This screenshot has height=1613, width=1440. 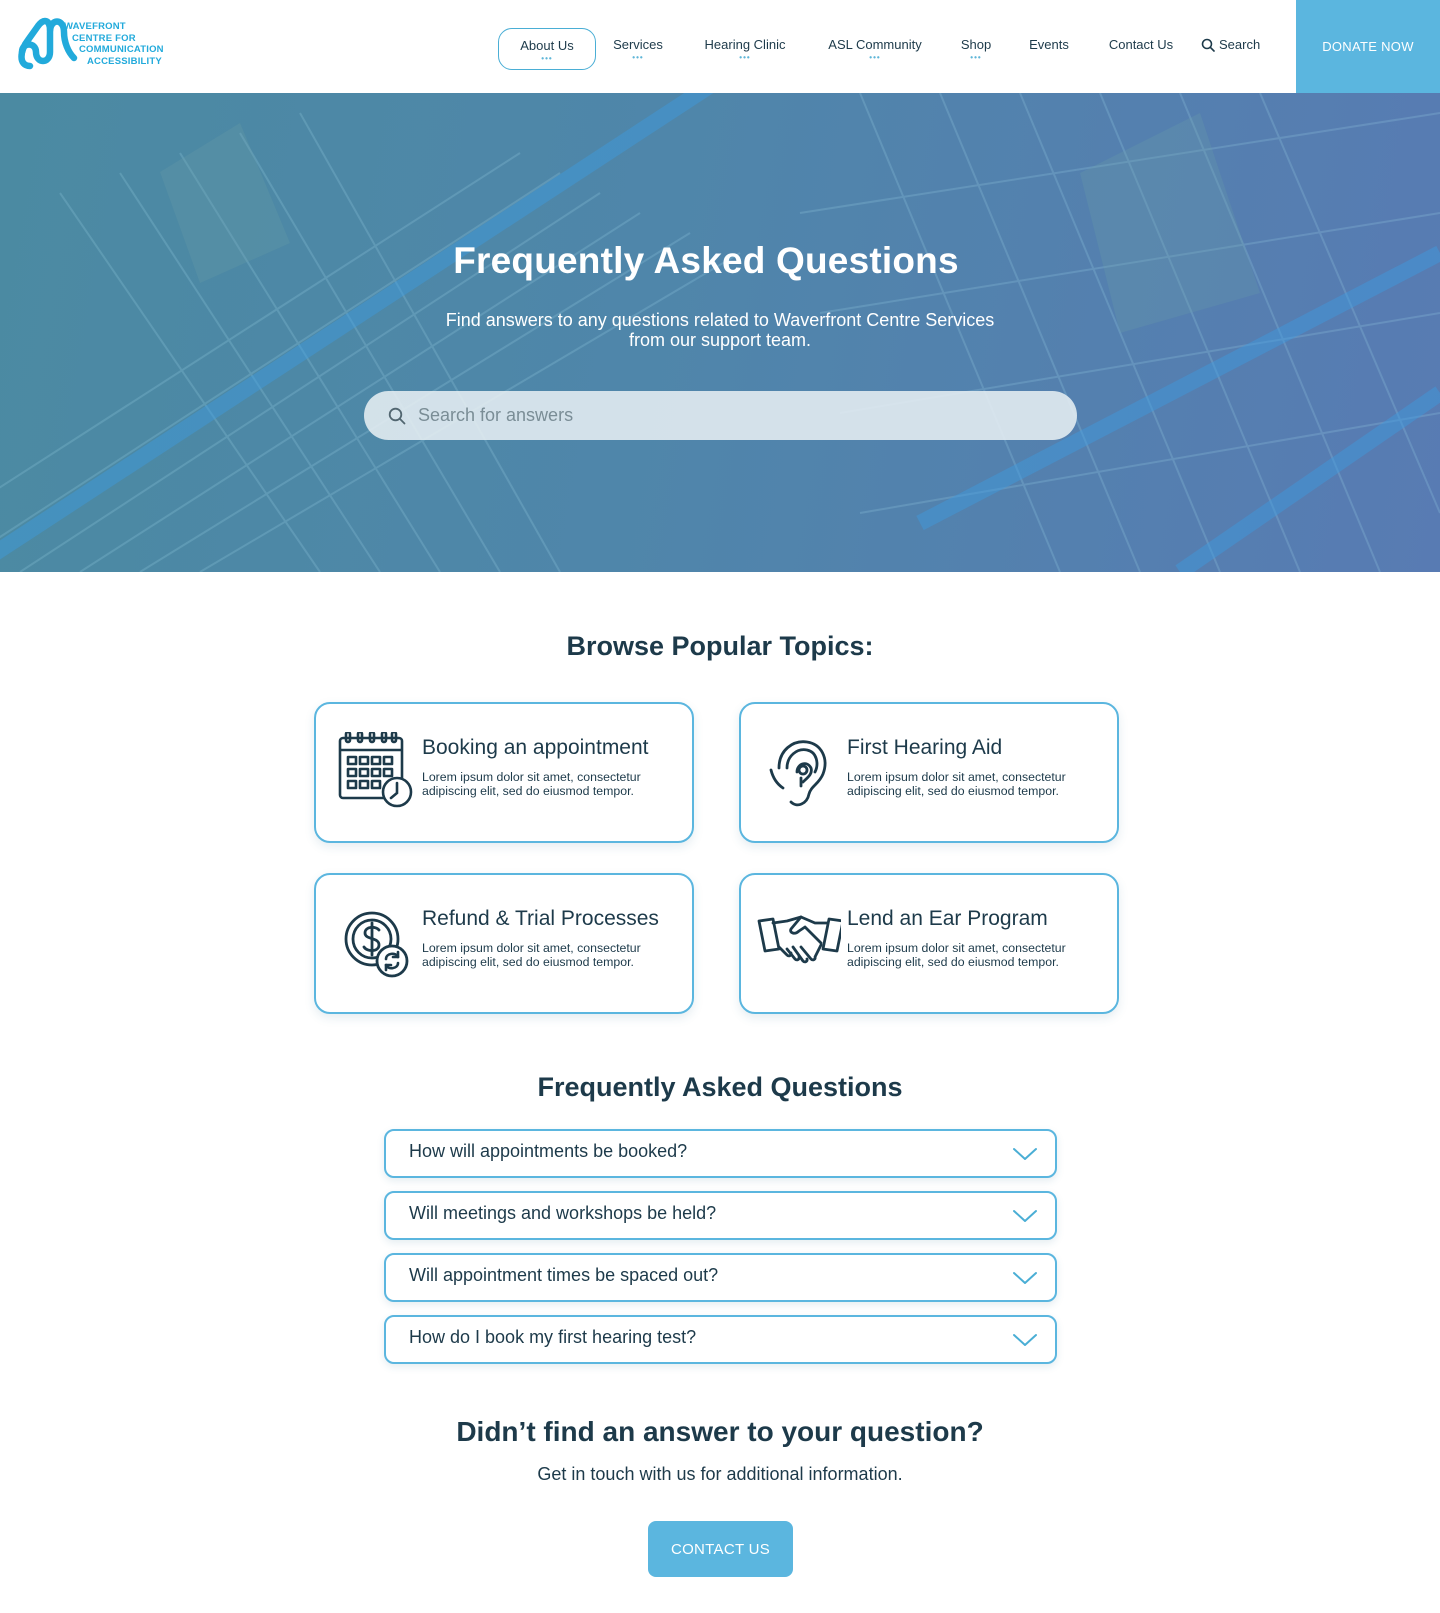 I want to click on nav-item-shop: Shop •••, so click(x=976, y=49).